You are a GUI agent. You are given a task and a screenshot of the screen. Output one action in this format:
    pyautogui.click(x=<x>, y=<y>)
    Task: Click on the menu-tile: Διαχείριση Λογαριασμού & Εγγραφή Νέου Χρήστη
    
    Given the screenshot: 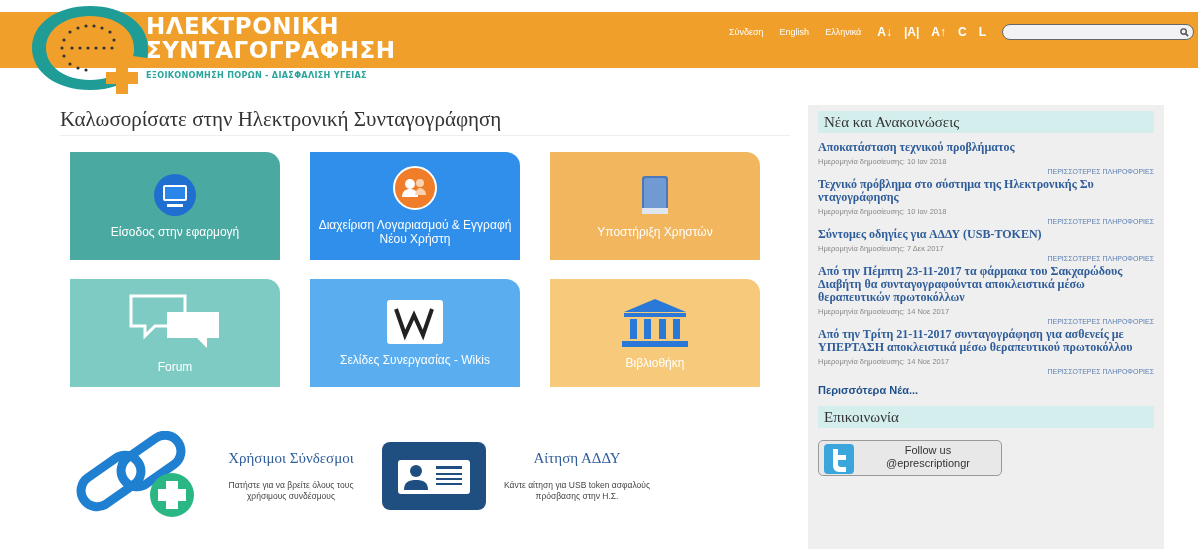 What is the action you would take?
    pyautogui.click(x=415, y=206)
    